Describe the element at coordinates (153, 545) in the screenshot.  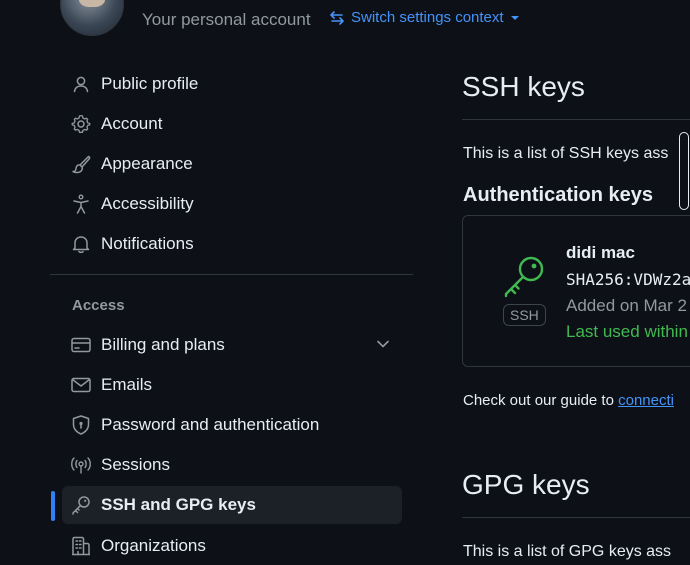
I see `sidebar-item-label: Organizations` at that location.